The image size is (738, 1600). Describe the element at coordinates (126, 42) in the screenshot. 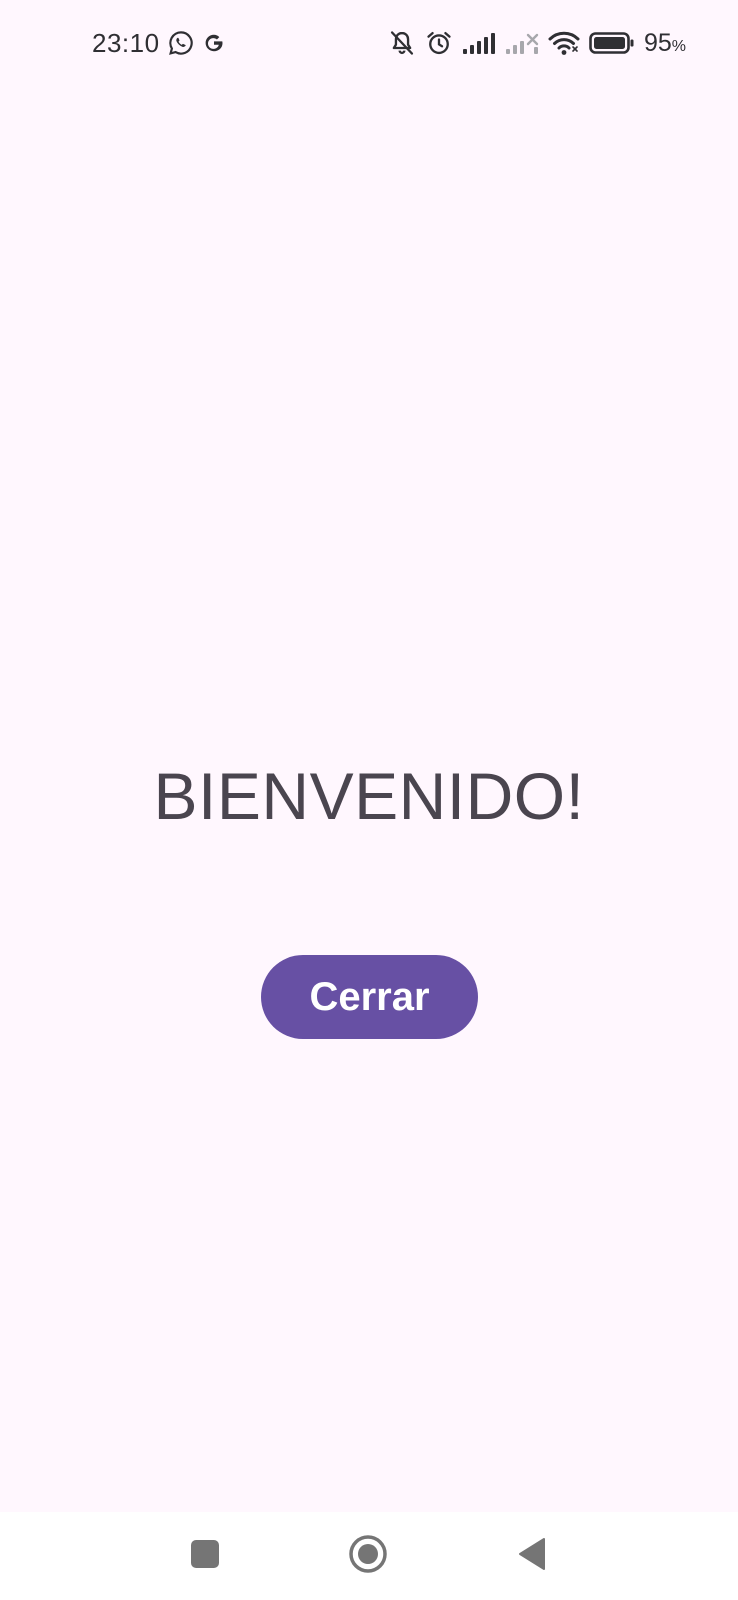

I see `status-time: 23:10` at that location.